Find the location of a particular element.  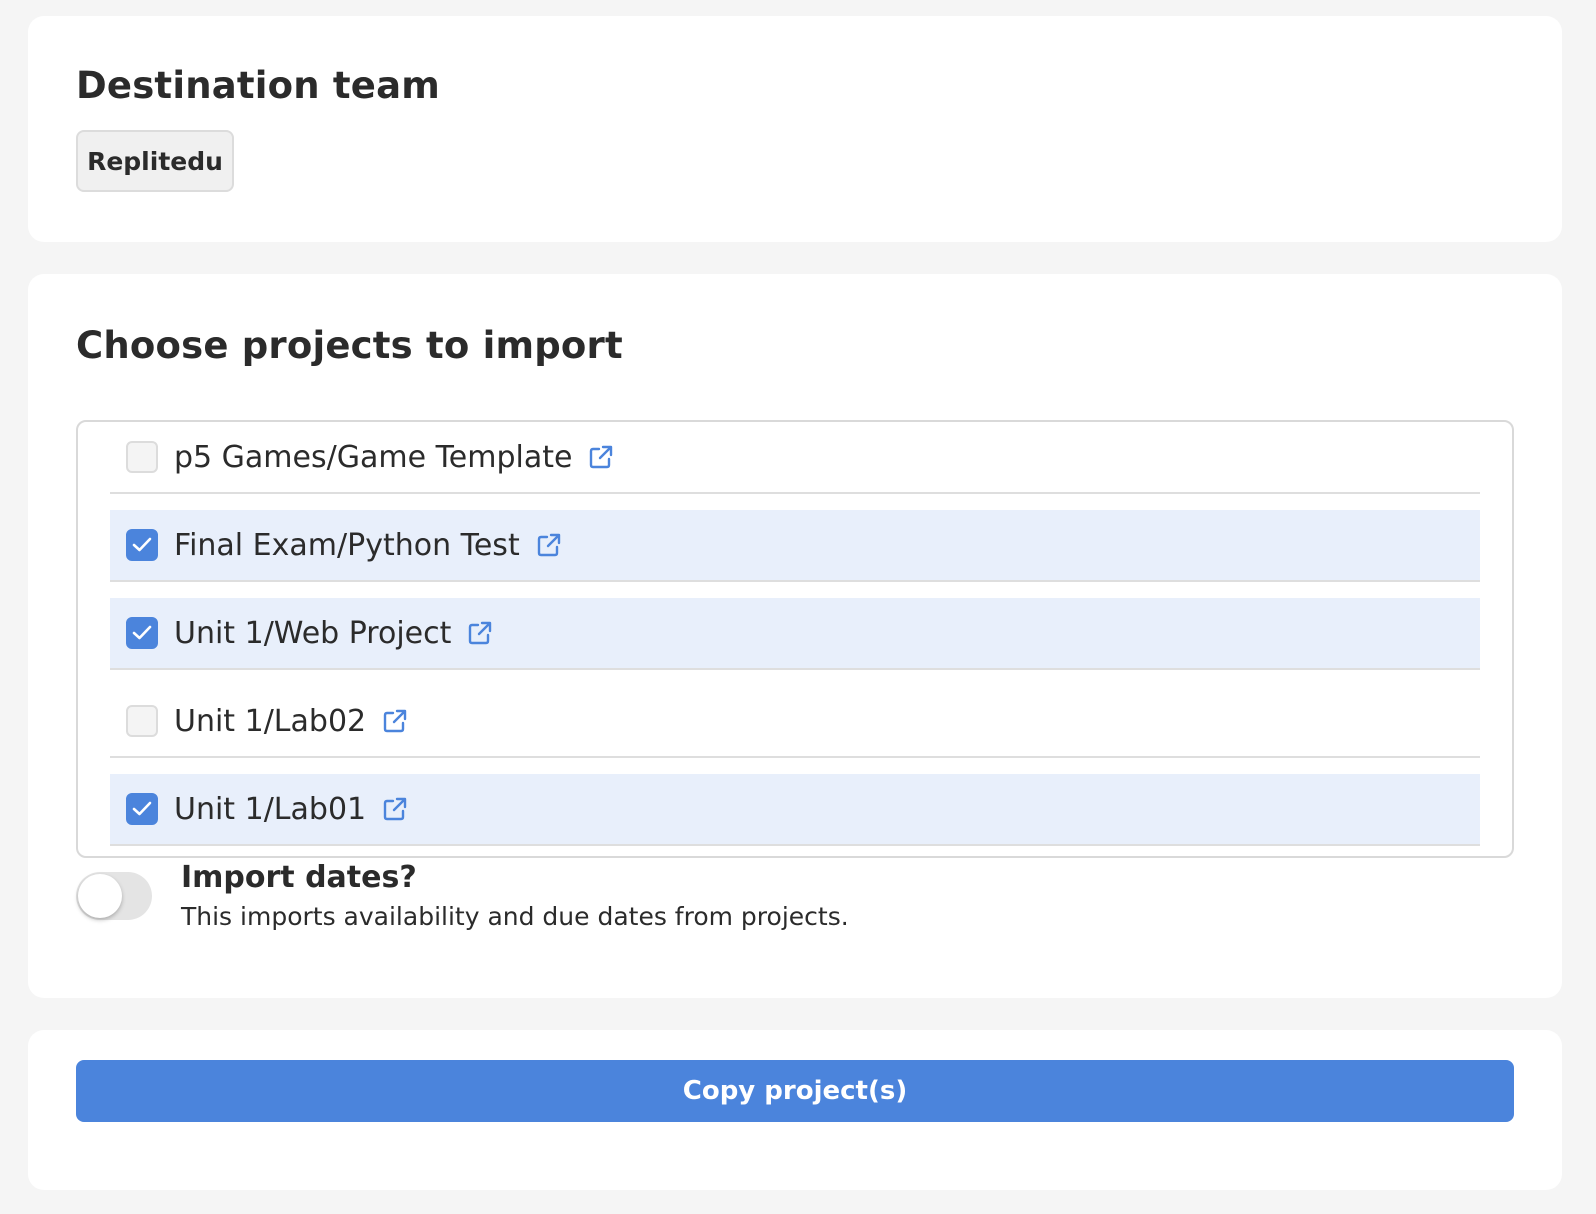

import-dates-toggle is located at coordinates (114, 896).